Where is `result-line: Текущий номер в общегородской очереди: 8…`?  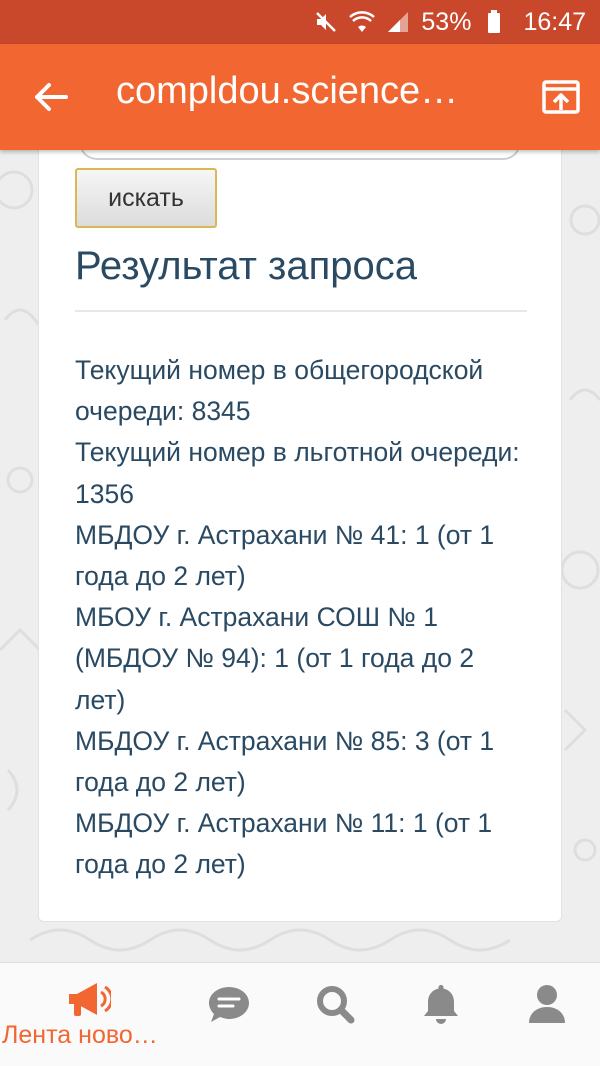 result-line: Текущий номер в общегородской очереди: 8… is located at coordinates (279, 391).